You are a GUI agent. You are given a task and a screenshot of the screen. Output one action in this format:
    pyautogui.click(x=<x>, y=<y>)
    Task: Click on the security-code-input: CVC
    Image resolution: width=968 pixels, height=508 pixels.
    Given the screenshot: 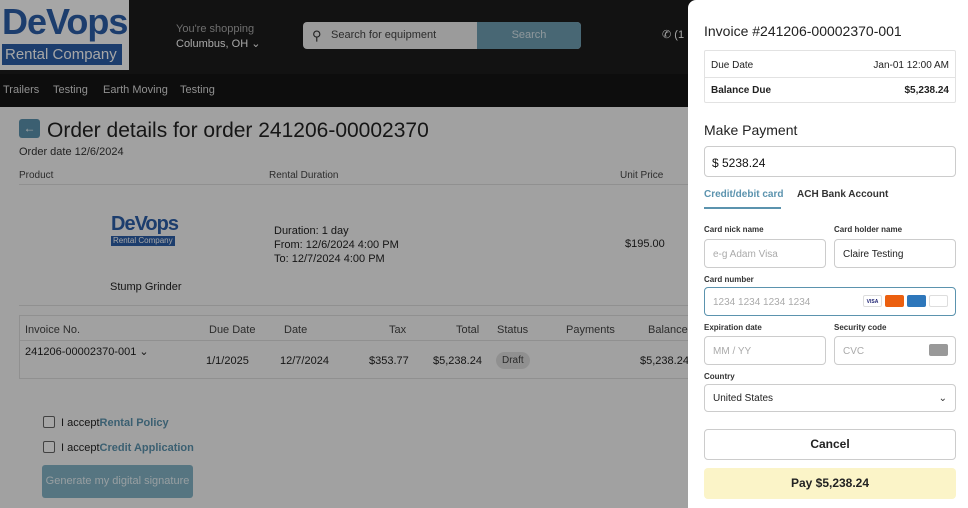 What is the action you would take?
    pyautogui.click(x=895, y=350)
    